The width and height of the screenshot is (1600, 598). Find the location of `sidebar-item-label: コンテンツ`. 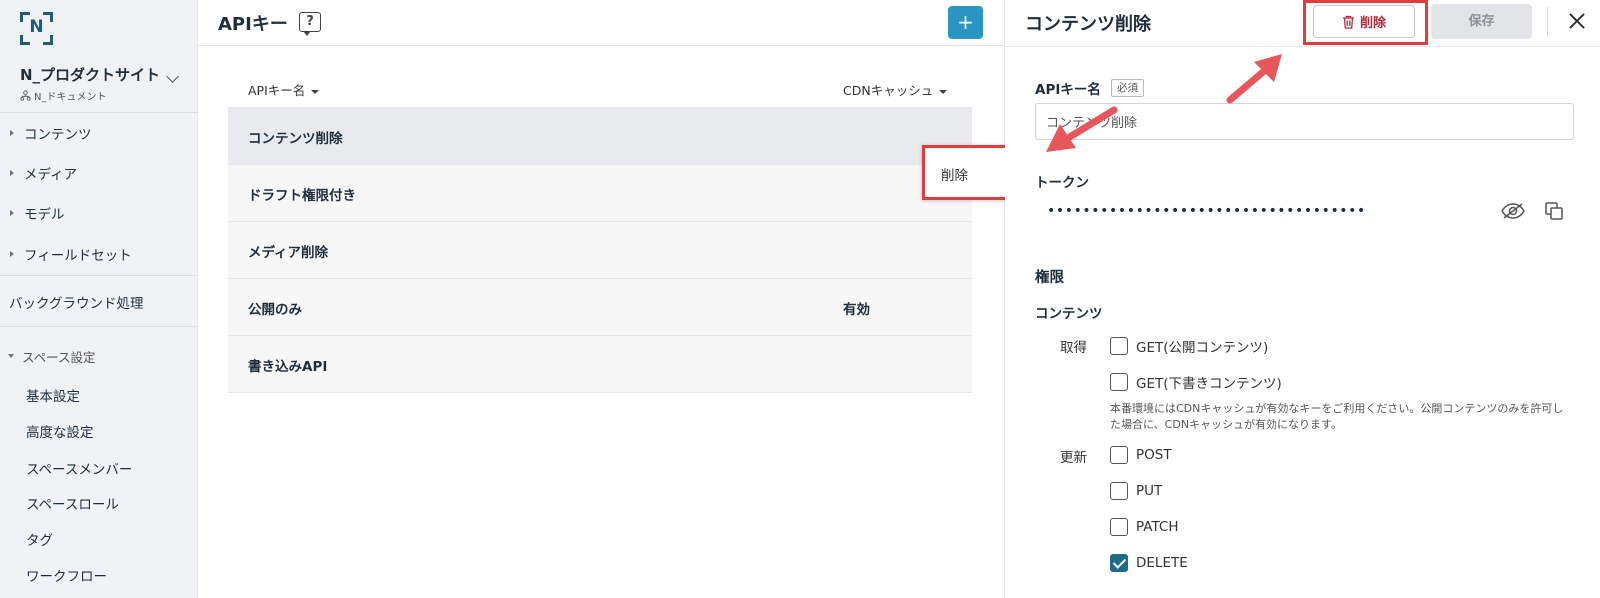

sidebar-item-label: コンテンツ is located at coordinates (58, 135).